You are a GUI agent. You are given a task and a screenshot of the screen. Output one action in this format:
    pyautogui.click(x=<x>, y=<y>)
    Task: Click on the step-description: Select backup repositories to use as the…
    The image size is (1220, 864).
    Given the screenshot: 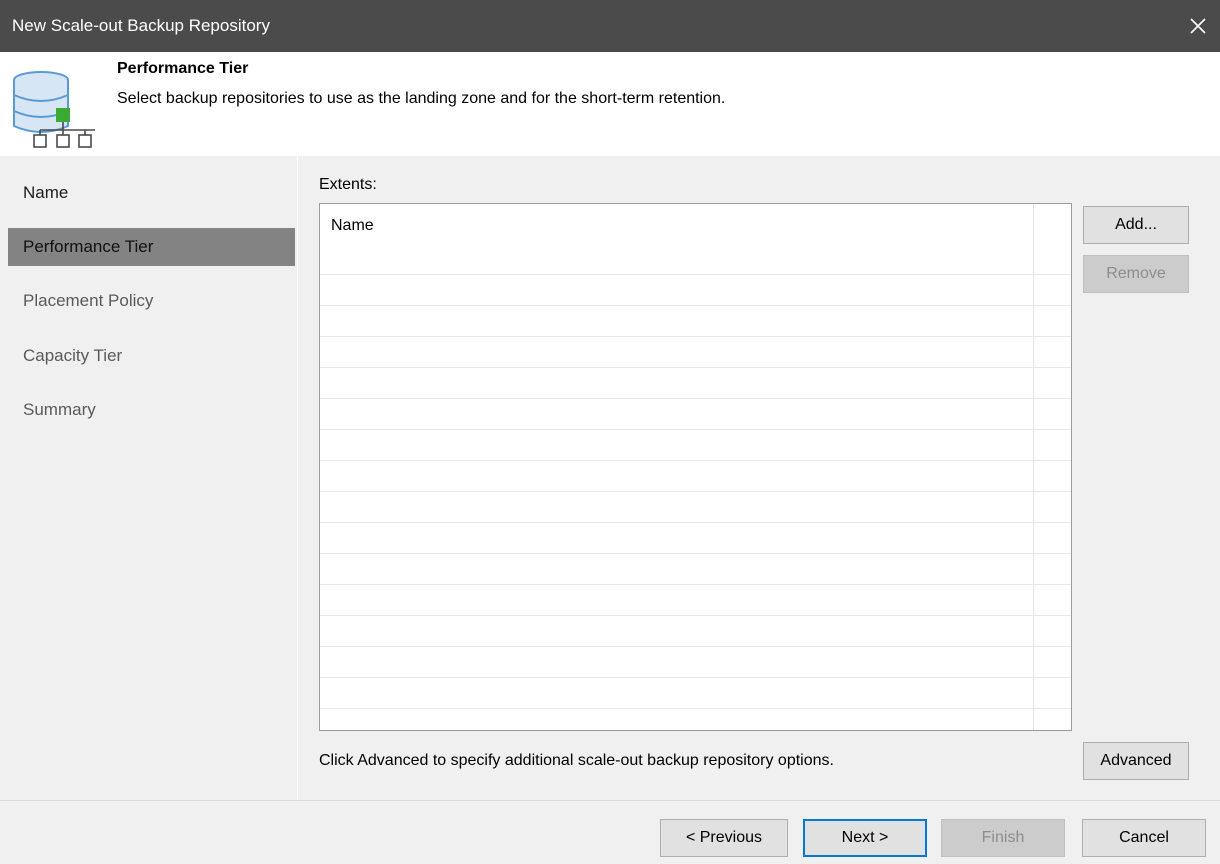 What is the action you would take?
    pyautogui.click(x=421, y=98)
    